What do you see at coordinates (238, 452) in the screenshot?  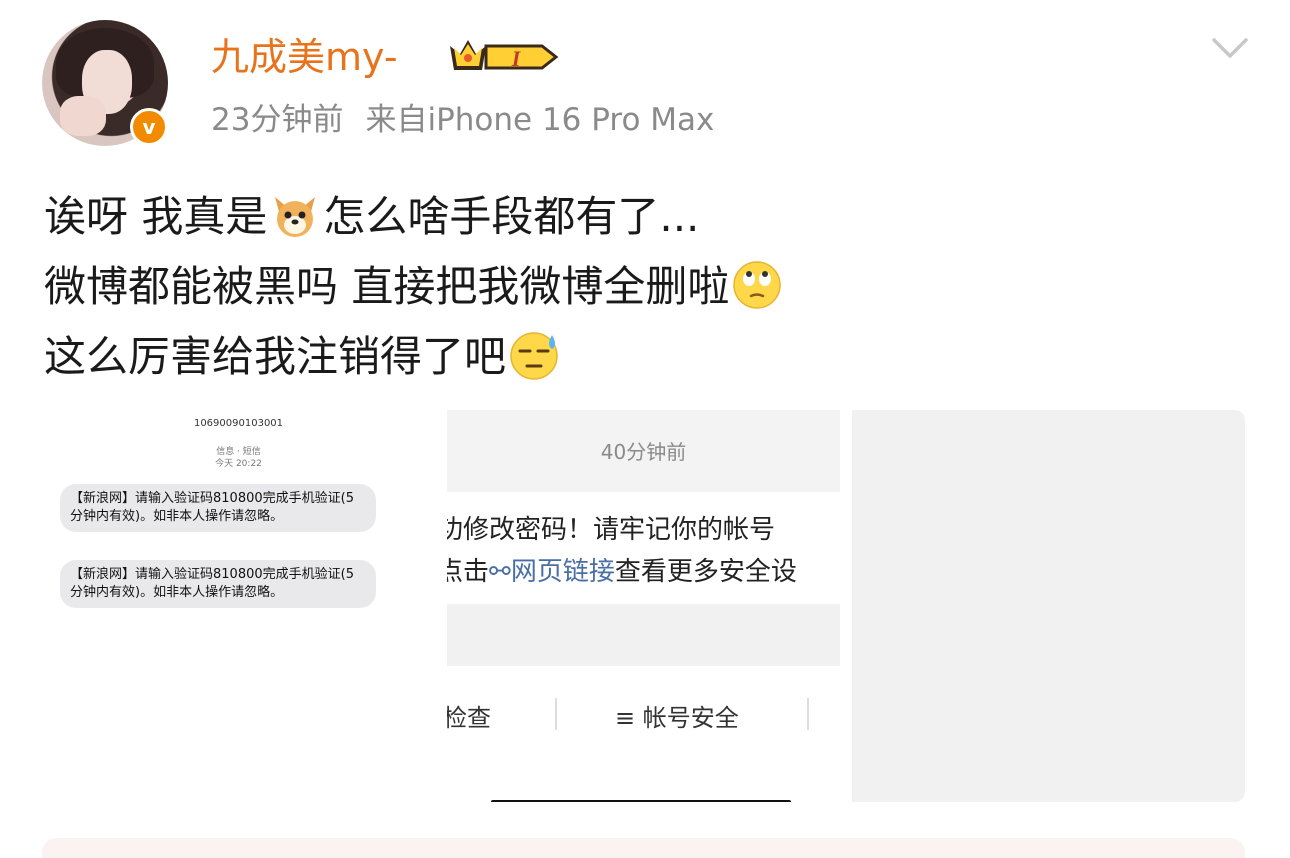 I see `sms-header-label: 信息 · 短信` at bounding box center [238, 452].